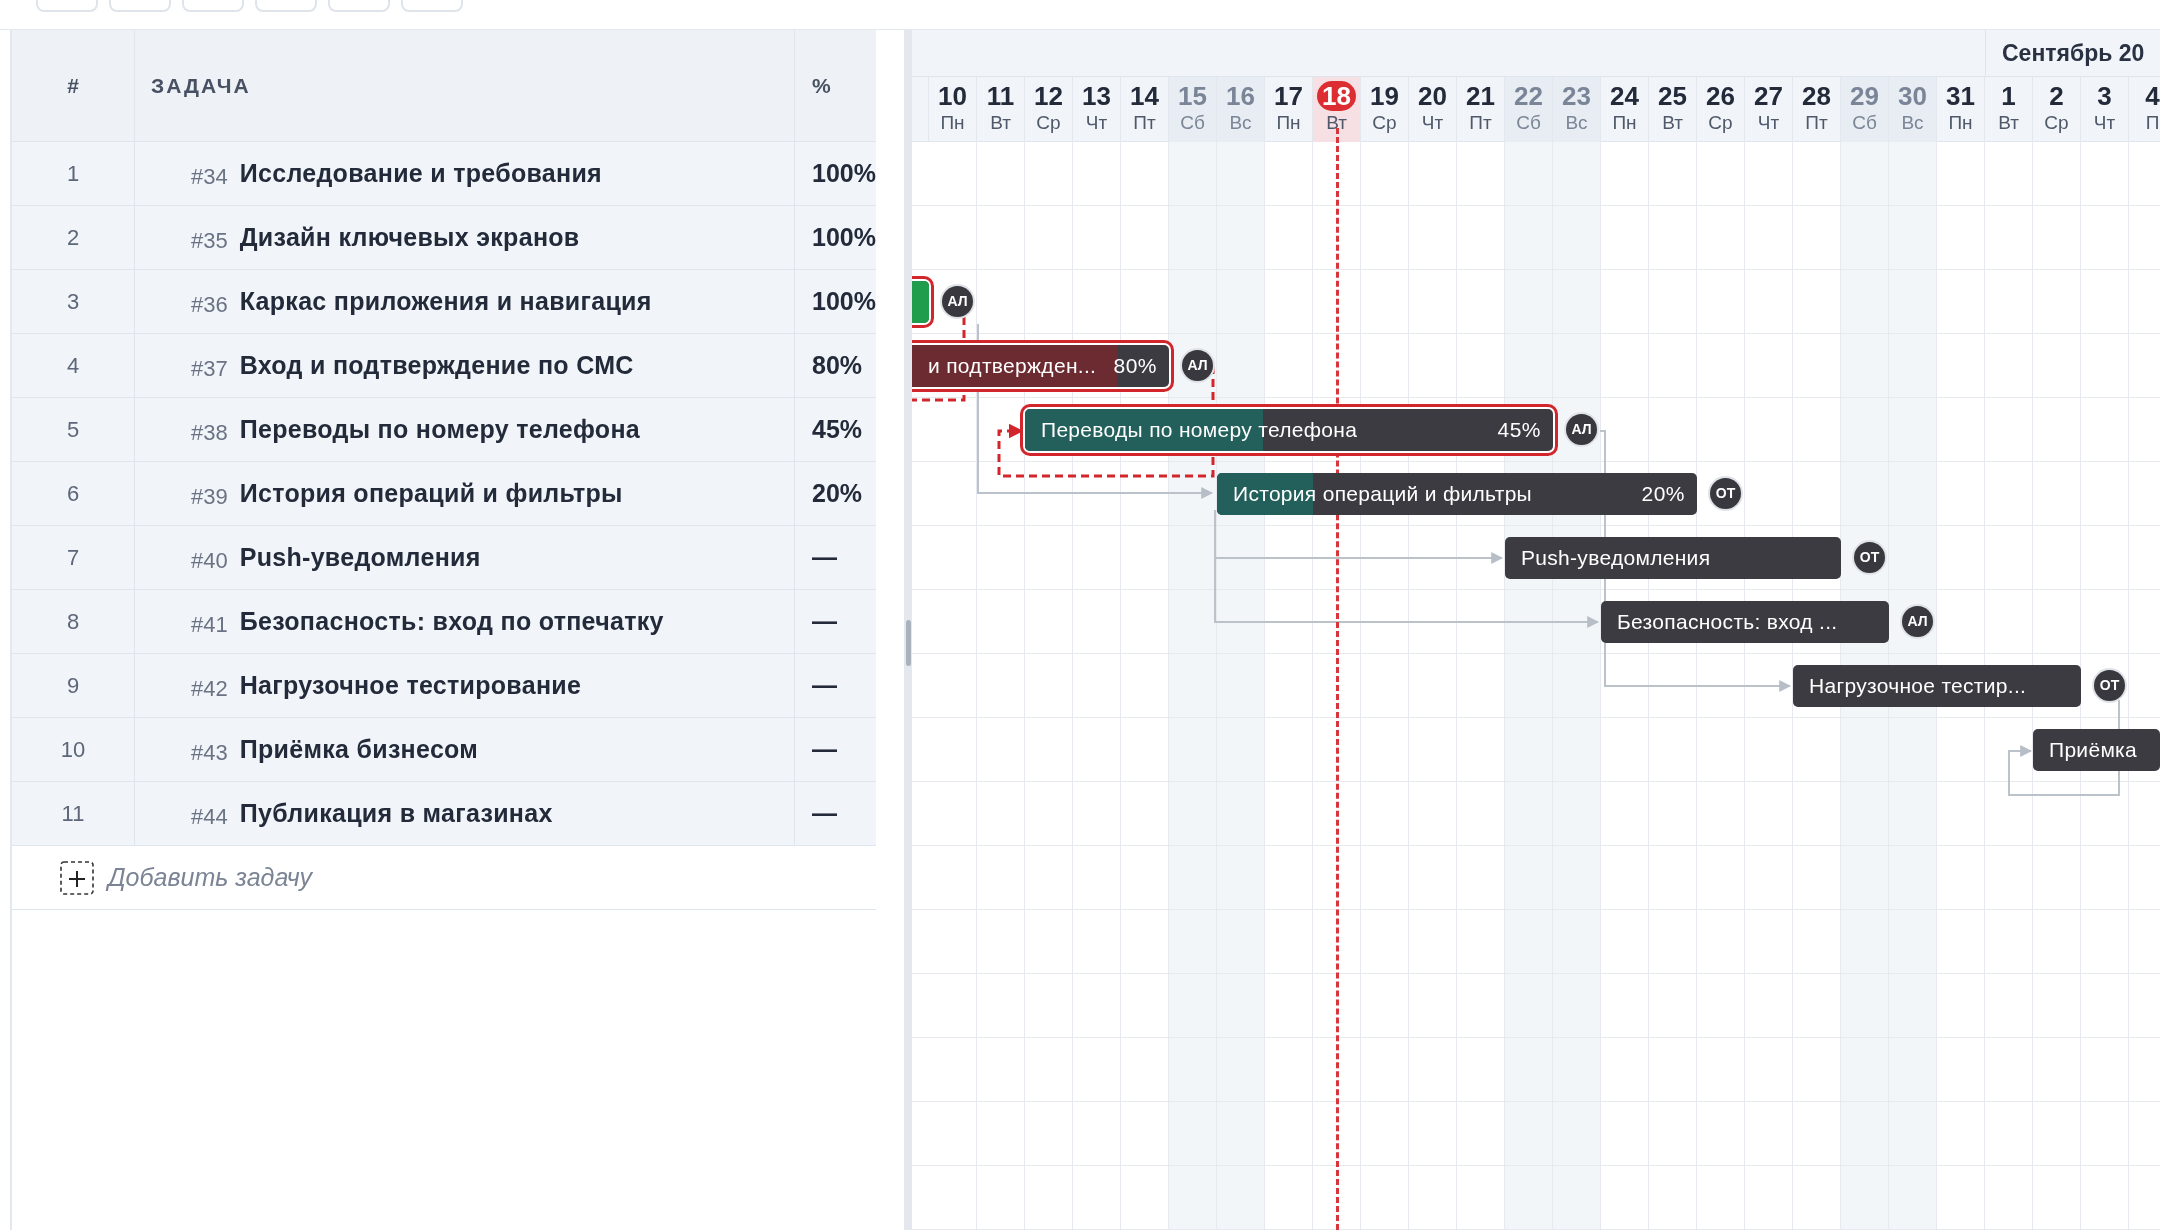  Describe the element at coordinates (1663, 494) in the screenshot. I see `bar-percent: 20%` at that location.